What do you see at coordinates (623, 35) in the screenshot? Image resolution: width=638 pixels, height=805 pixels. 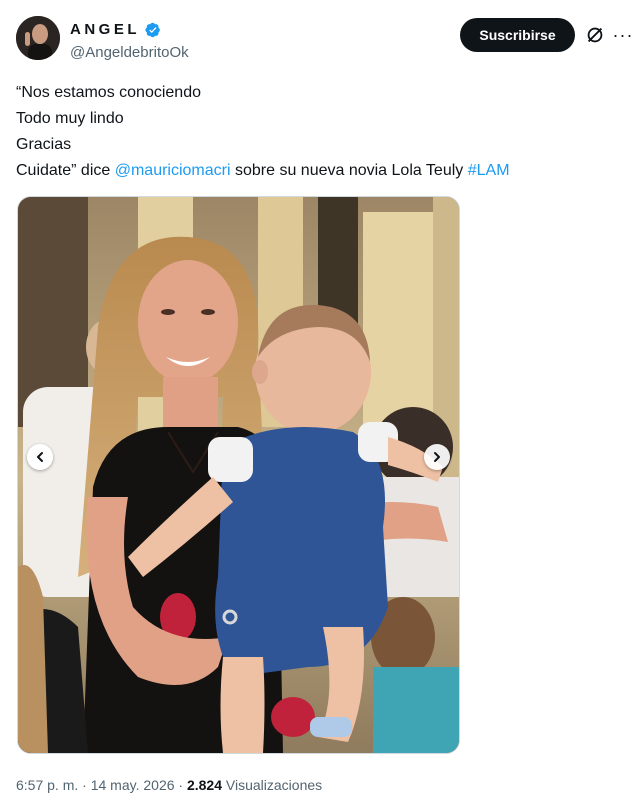 I see `more-dots-icon: ···` at bounding box center [623, 35].